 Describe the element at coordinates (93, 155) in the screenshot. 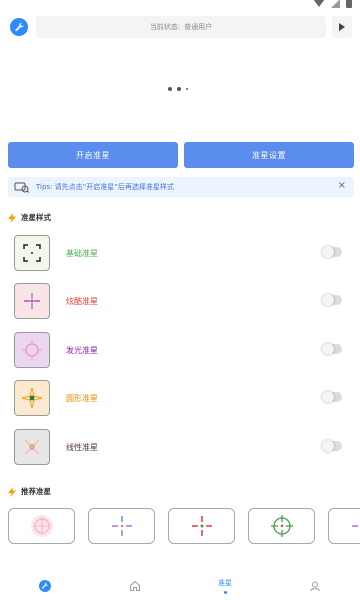

I see `open-crosshair-button: 开启准星` at that location.